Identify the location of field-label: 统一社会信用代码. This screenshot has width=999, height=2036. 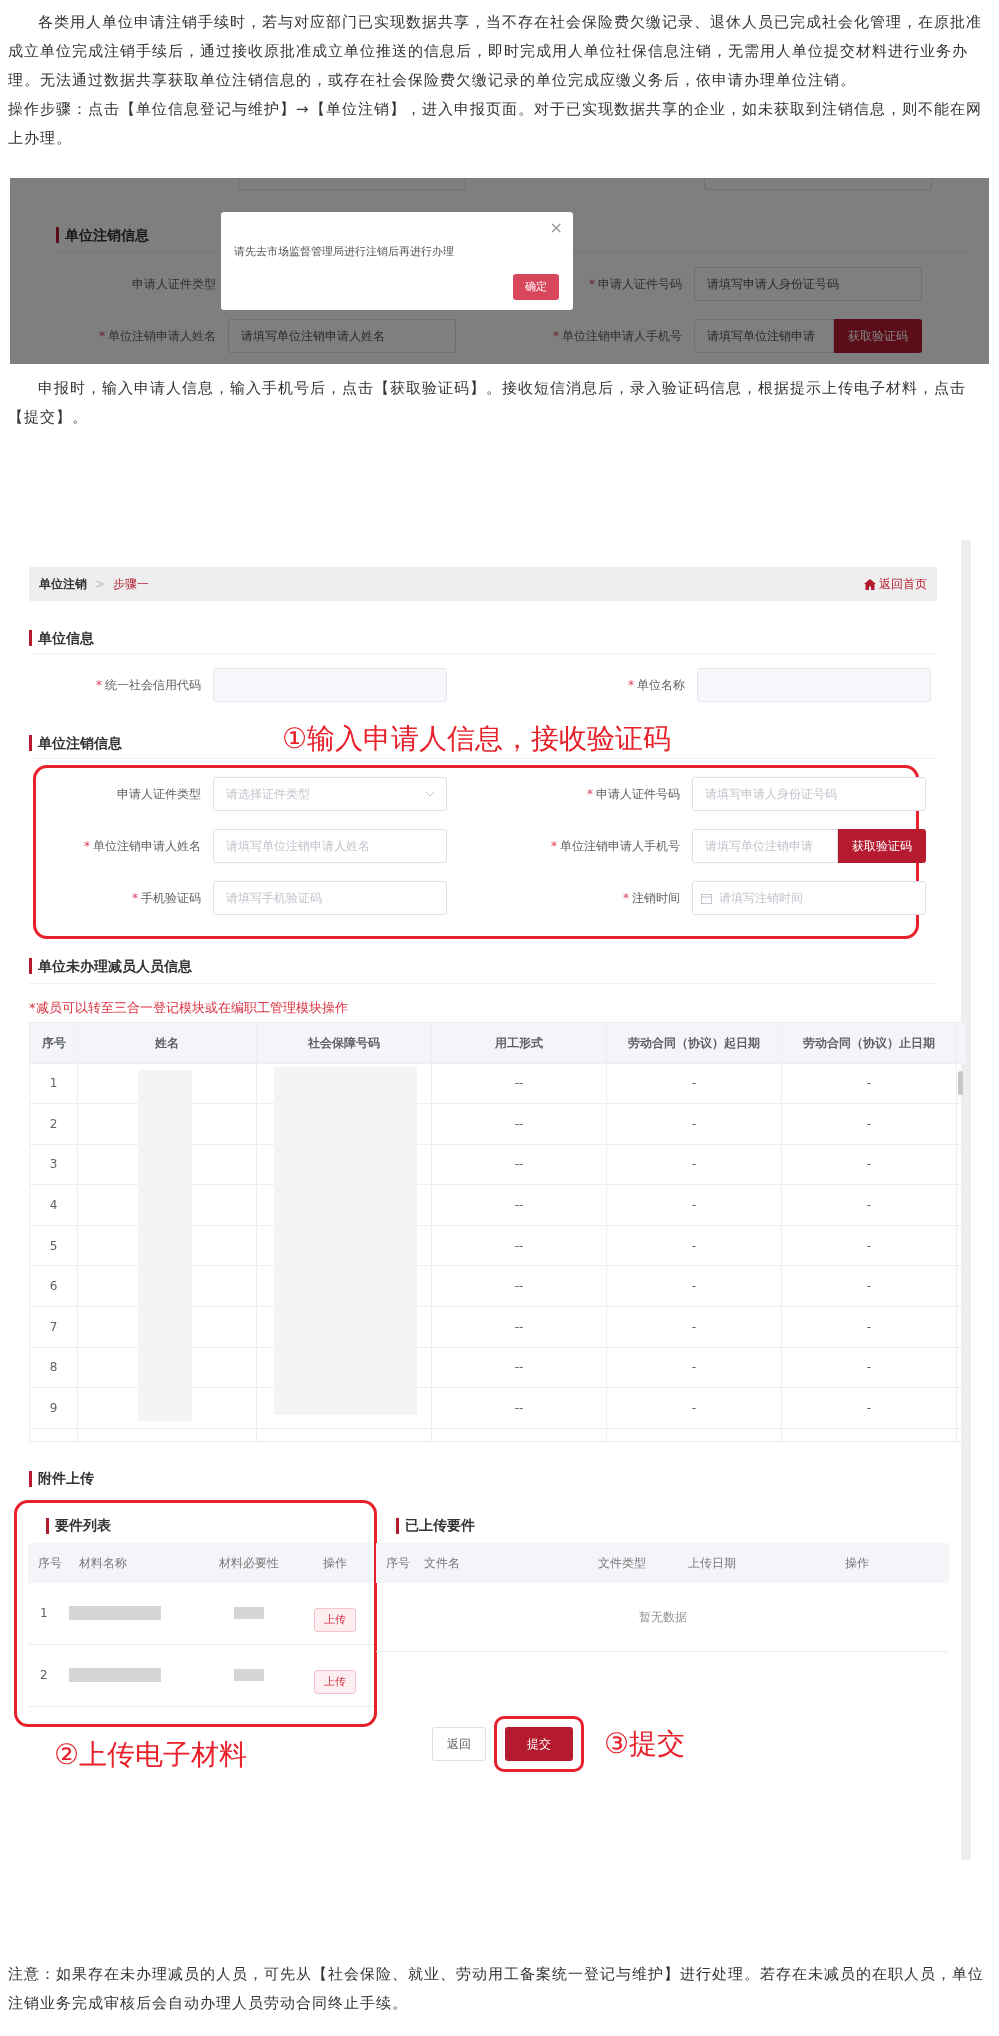
(153, 685).